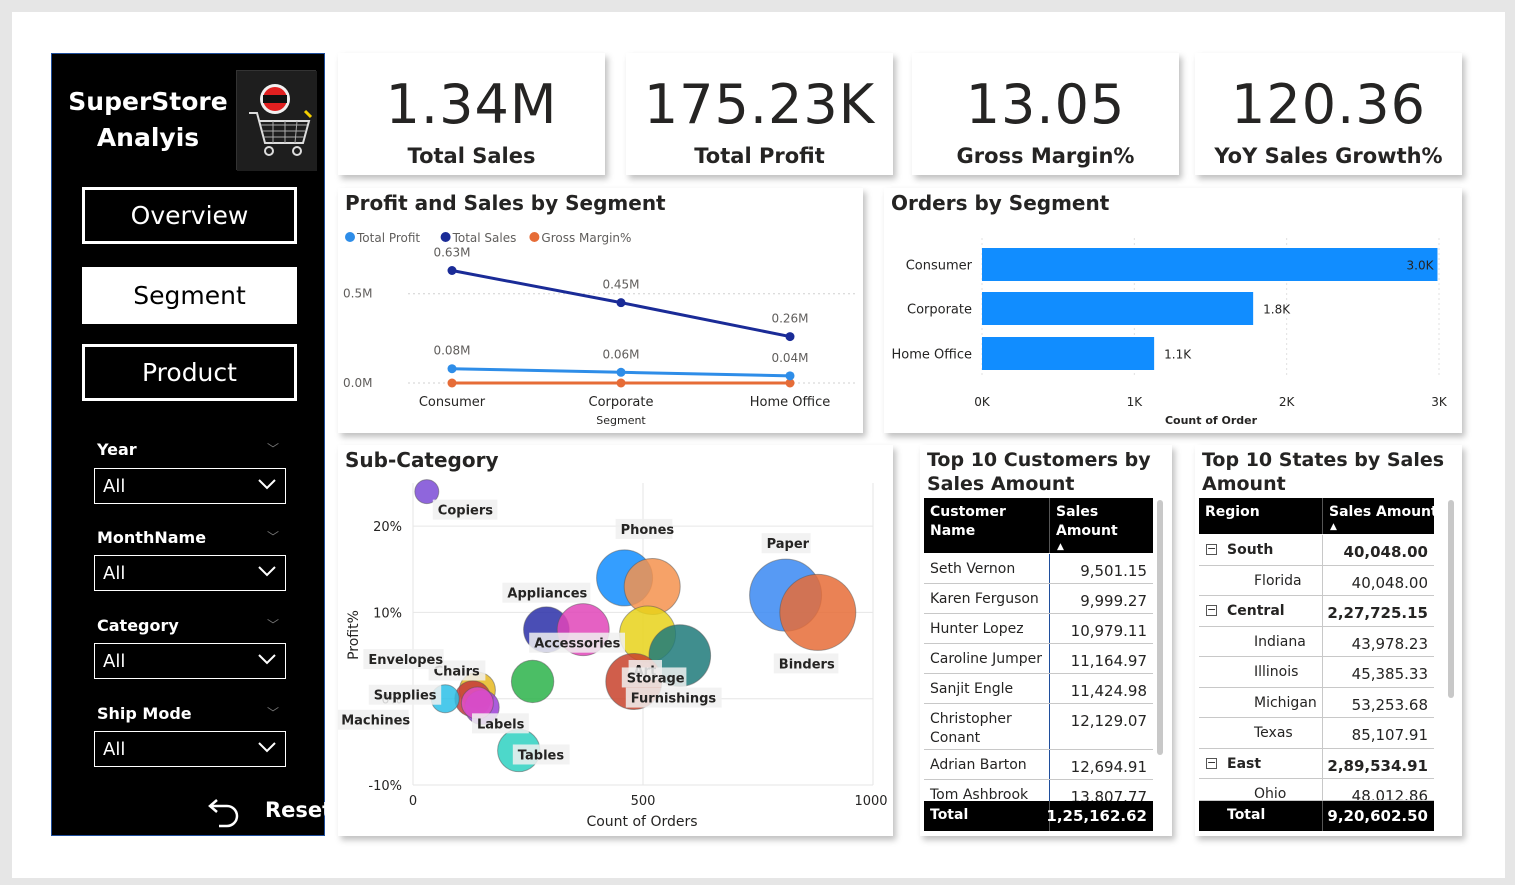 The width and height of the screenshot is (1515, 885). Describe the element at coordinates (1377, 613) in the screenshot. I see `sales-amount-cell: 2,27,725.15` at that location.